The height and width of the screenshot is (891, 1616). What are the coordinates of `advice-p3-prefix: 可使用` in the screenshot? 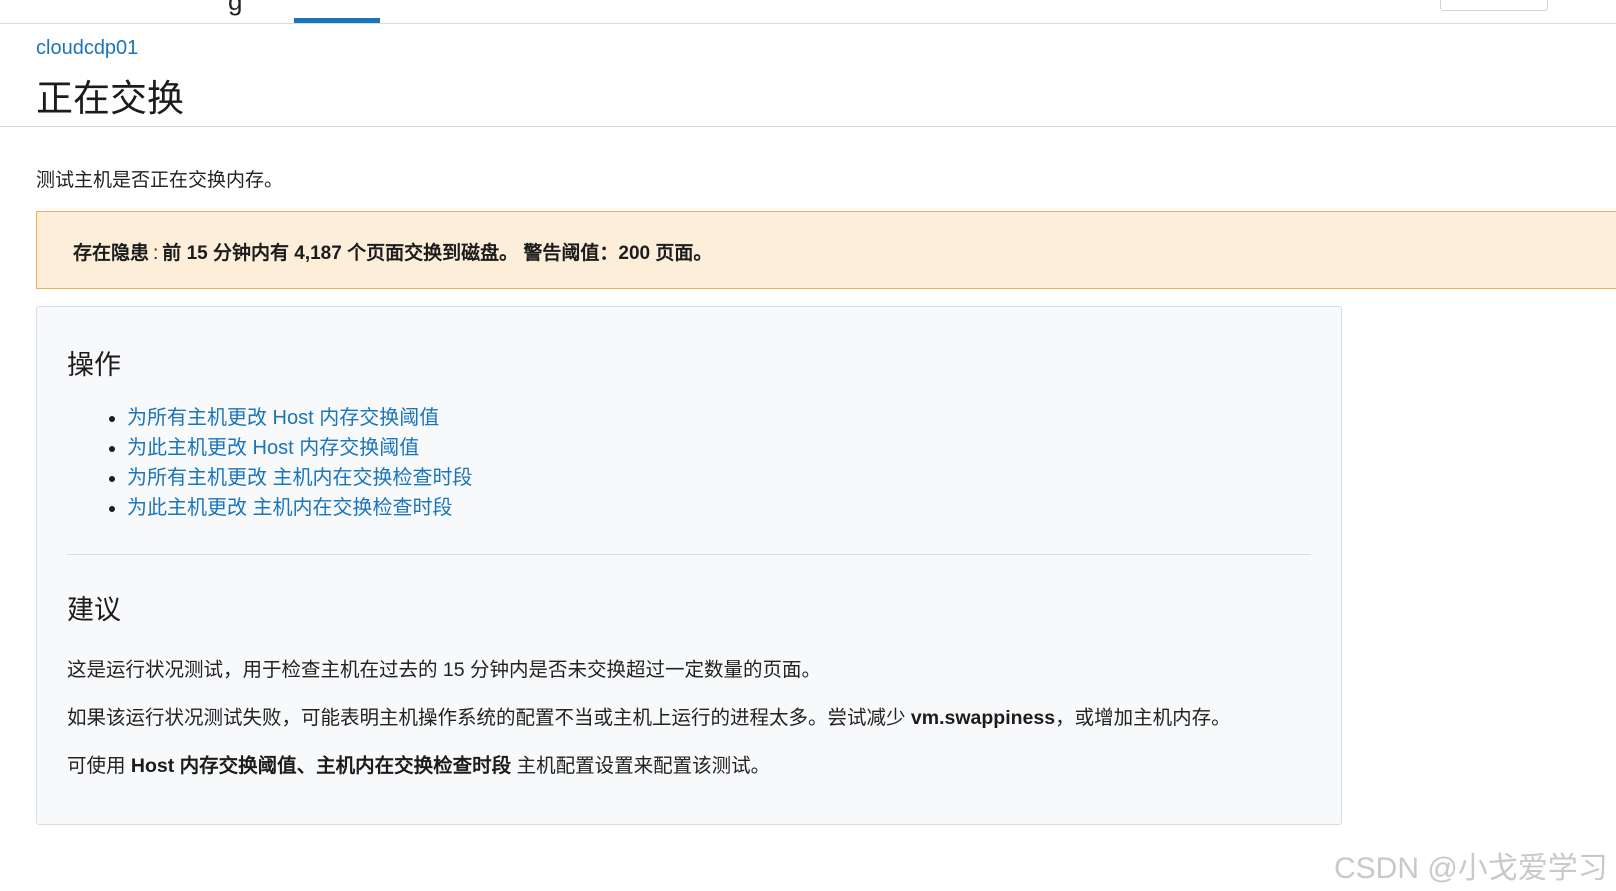 It's located at (99, 766).